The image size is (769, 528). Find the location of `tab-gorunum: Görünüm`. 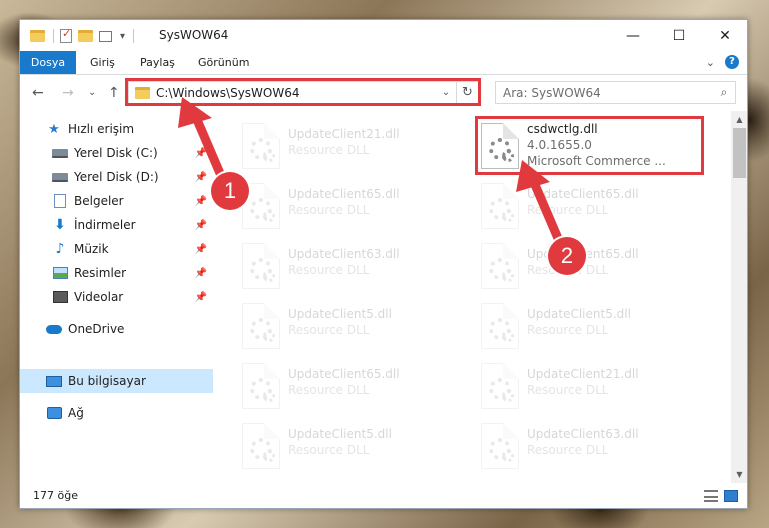

tab-gorunum: Görünüm is located at coordinates (223, 62).